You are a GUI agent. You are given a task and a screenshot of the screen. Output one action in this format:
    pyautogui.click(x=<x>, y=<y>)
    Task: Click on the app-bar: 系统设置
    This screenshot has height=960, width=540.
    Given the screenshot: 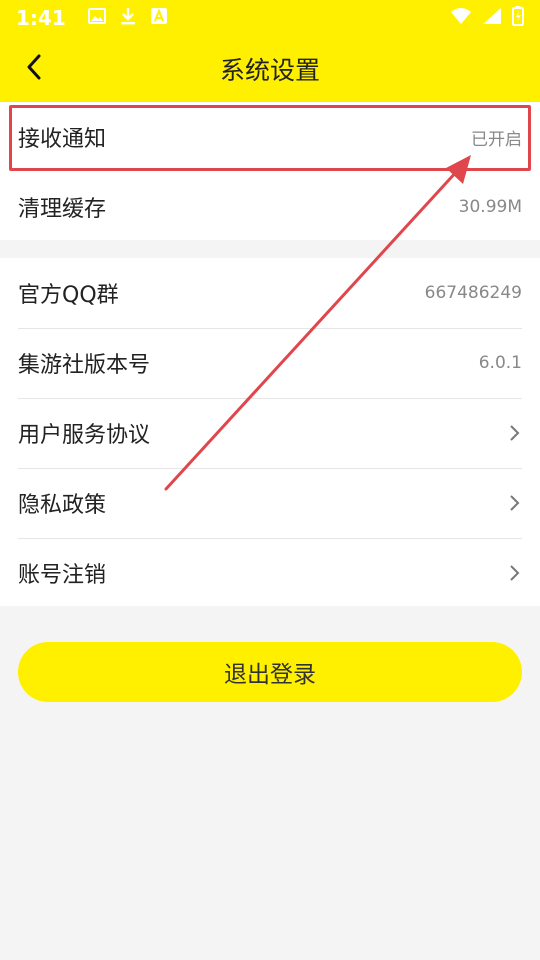 What is the action you would take?
    pyautogui.click(x=270, y=69)
    